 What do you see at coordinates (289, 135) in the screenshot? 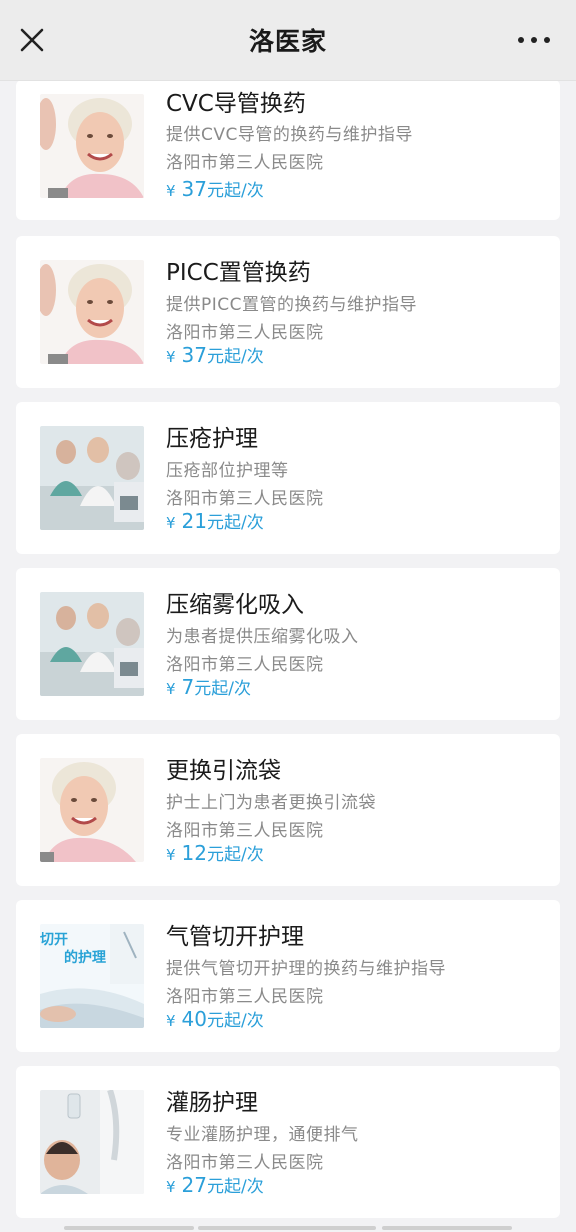
I see `service-description: 提供CVC导管的换药与维护指导` at bounding box center [289, 135].